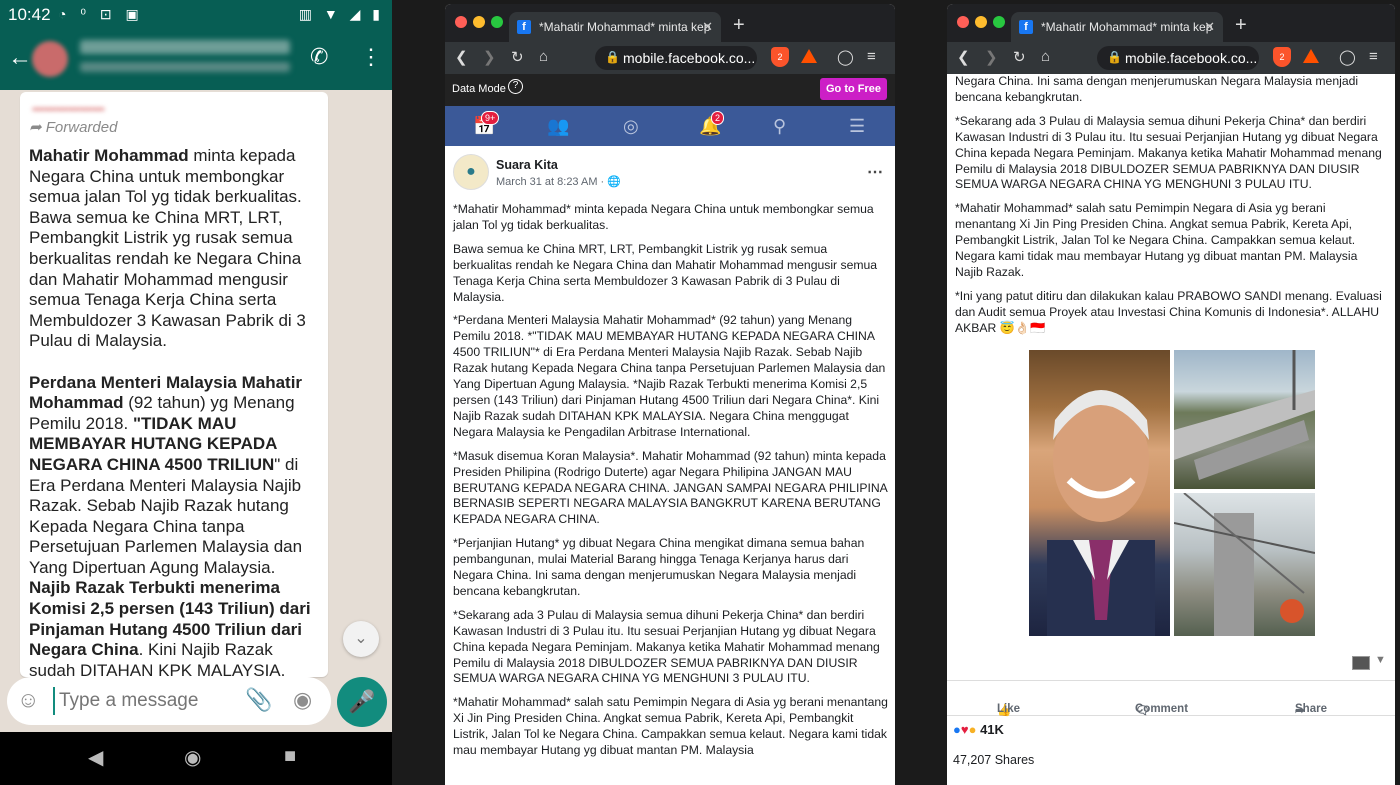  What do you see at coordinates (631, 126) in the screenshot?
I see `messenger-icon: ◎` at bounding box center [631, 126].